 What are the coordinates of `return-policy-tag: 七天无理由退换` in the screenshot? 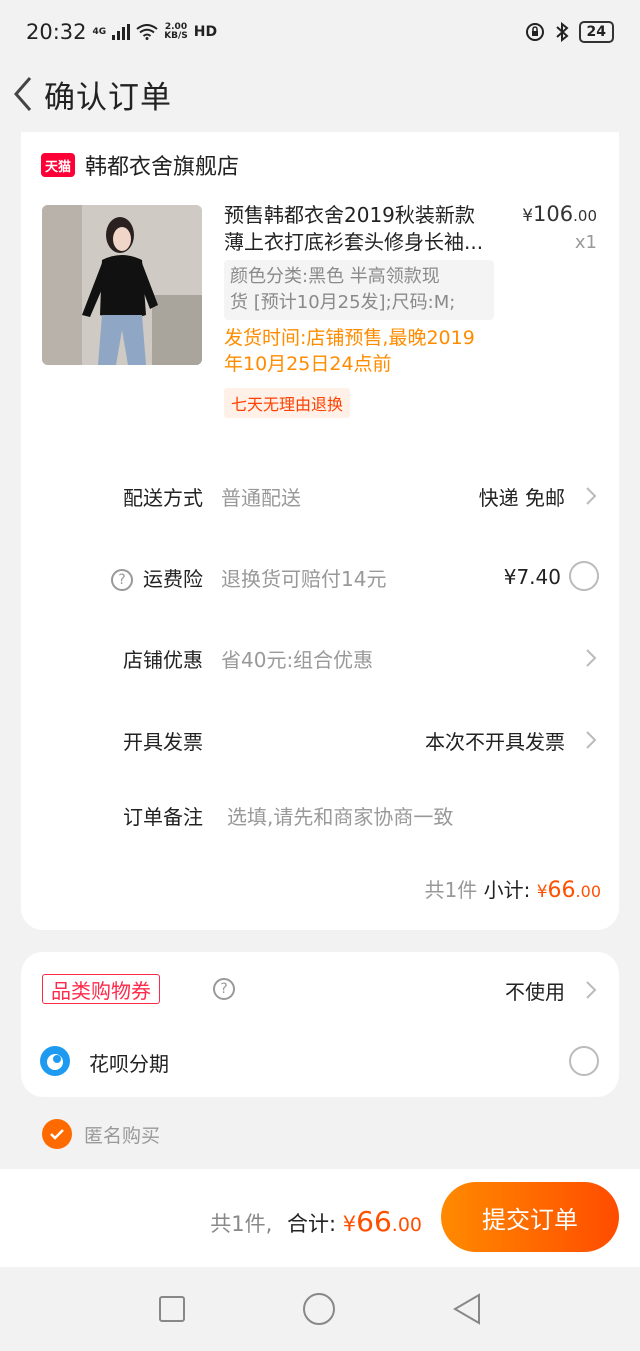 It's located at (287, 403).